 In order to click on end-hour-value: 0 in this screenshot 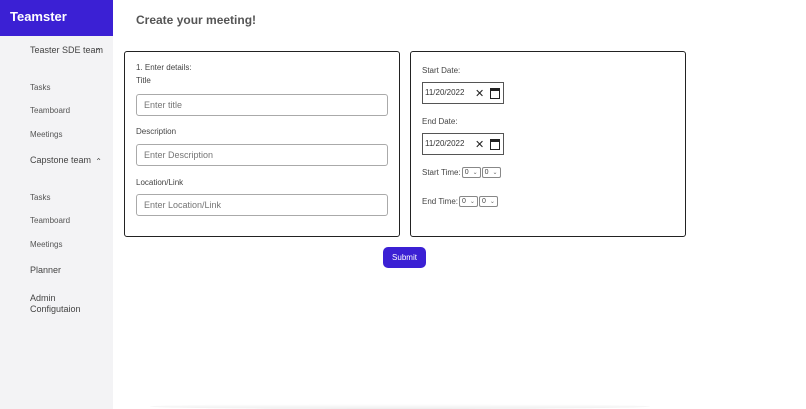, I will do `click(464, 201)`.